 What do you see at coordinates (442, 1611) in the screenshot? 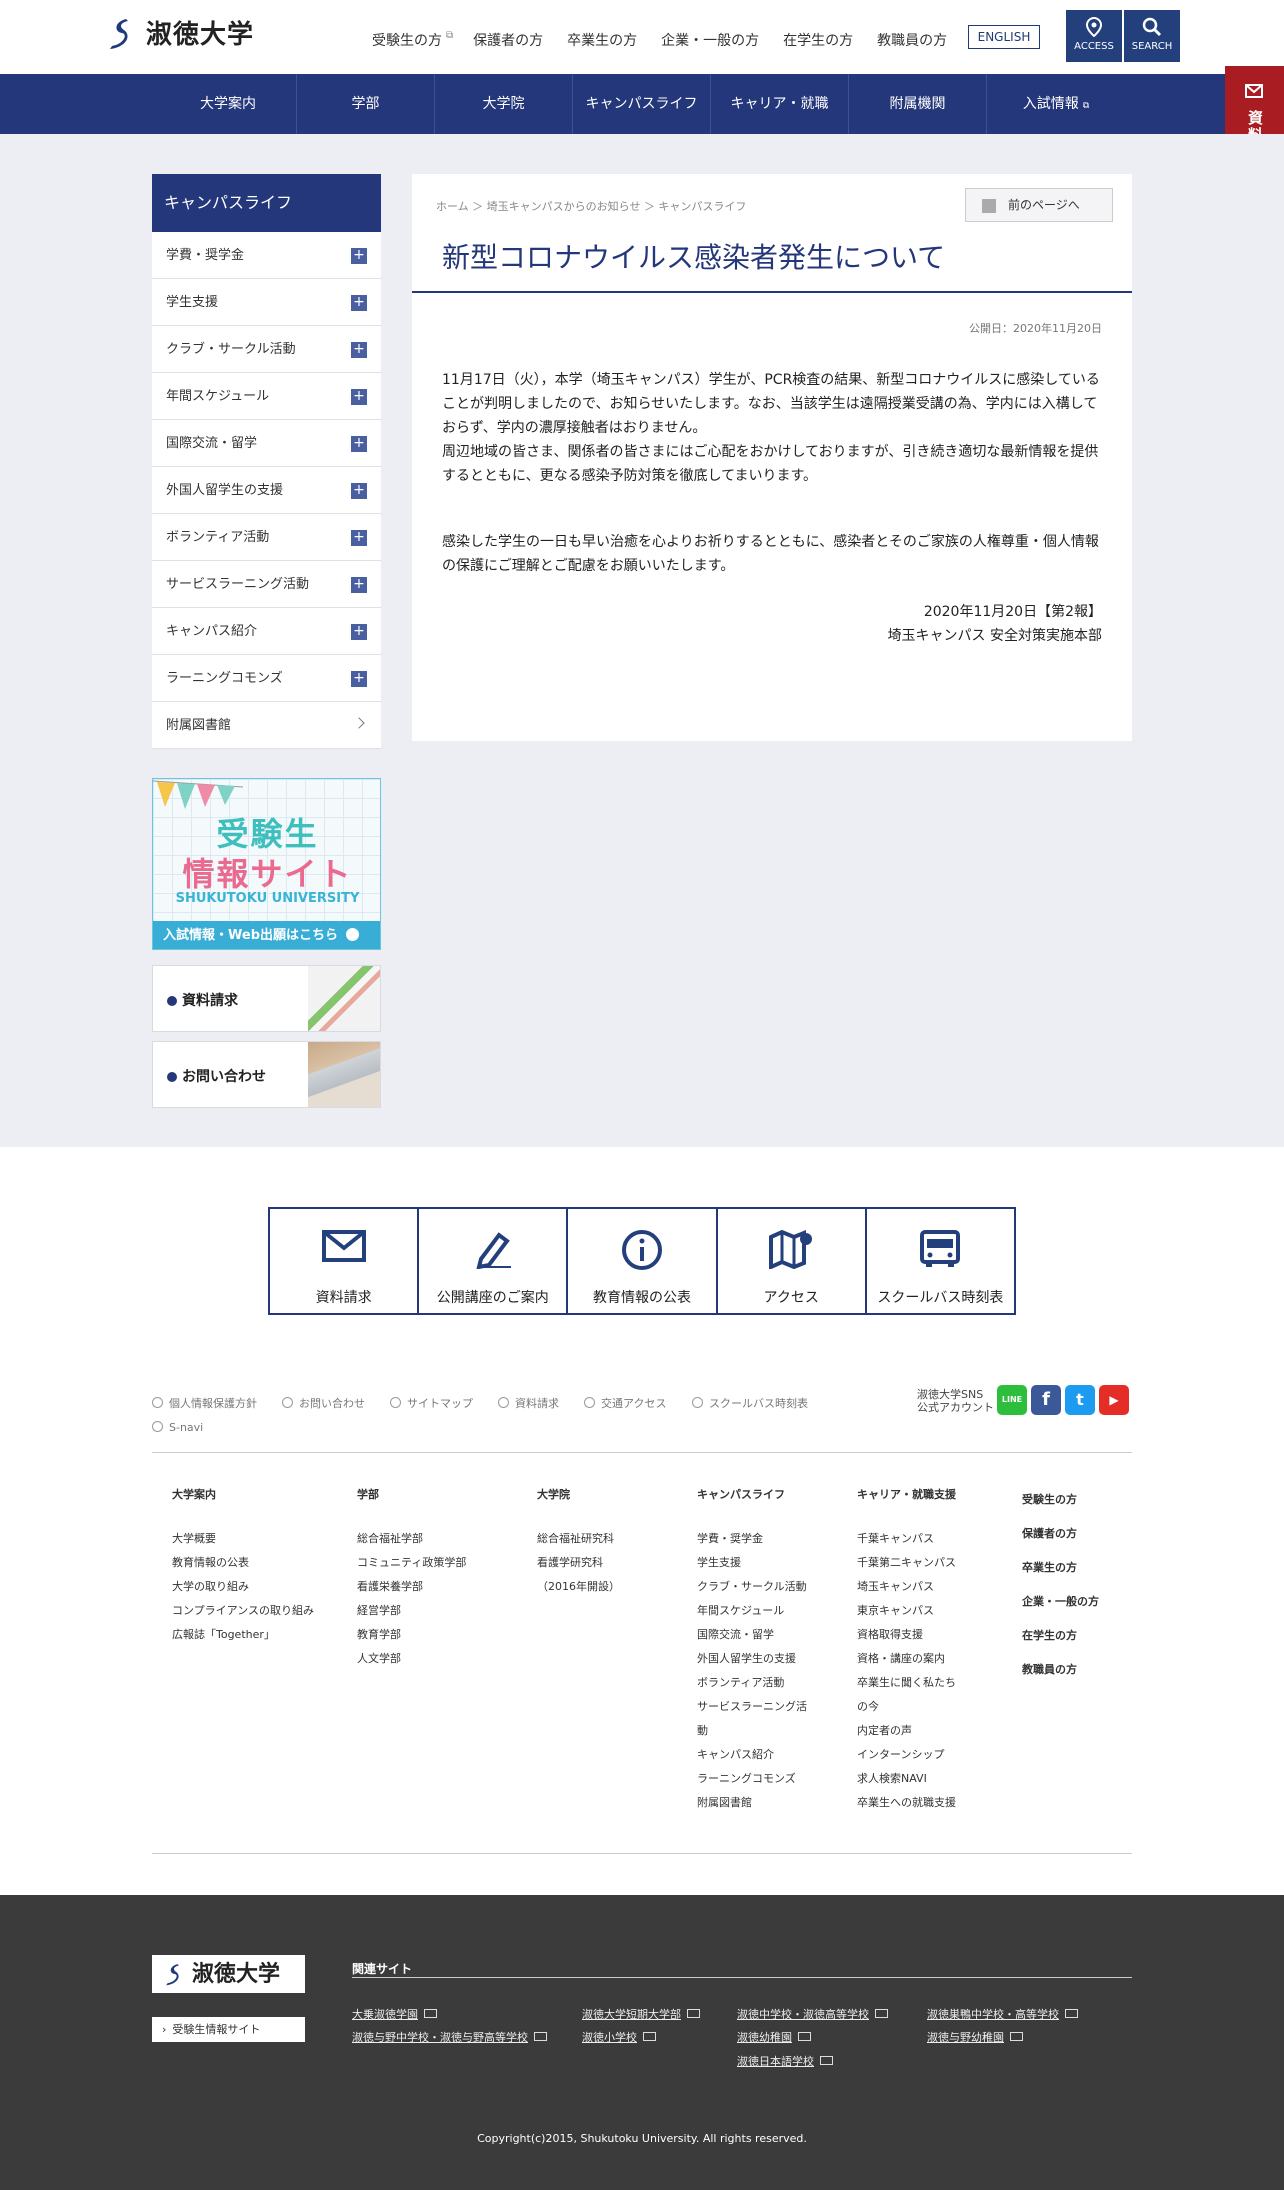
I see `footer-col-link: 経営学部` at bounding box center [442, 1611].